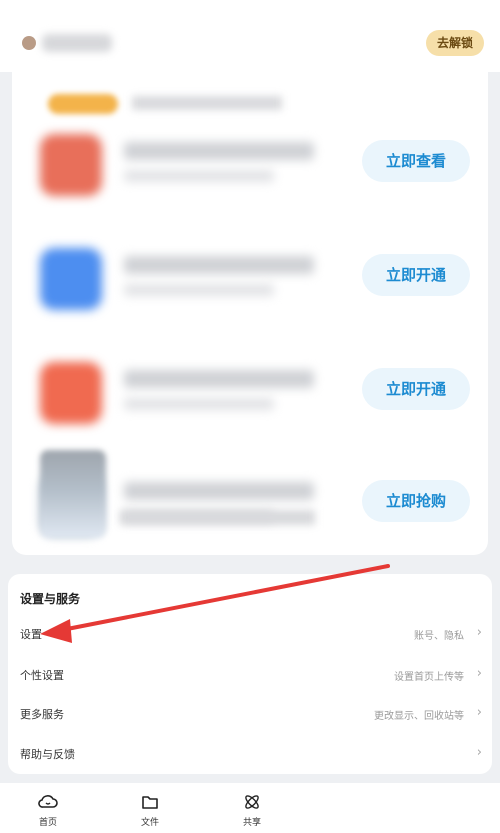 This screenshot has width=500, height=833. Describe the element at coordinates (250, 754) in the screenshot. I see `help-feedback-row: 帮助与反馈 ›` at that location.